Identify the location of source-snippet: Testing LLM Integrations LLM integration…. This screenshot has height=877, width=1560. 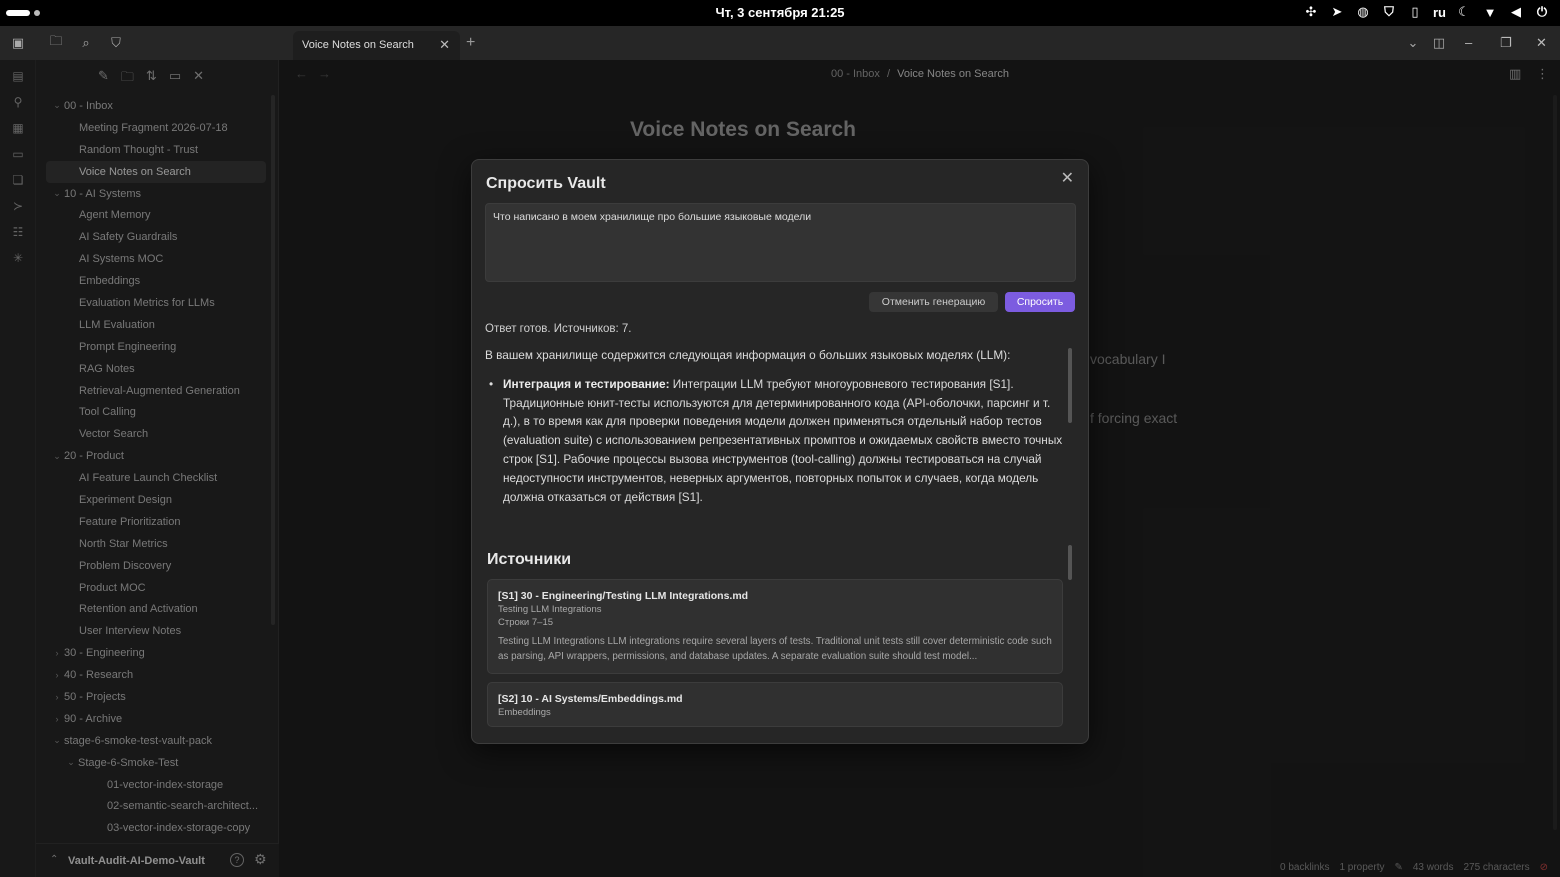
(775, 649).